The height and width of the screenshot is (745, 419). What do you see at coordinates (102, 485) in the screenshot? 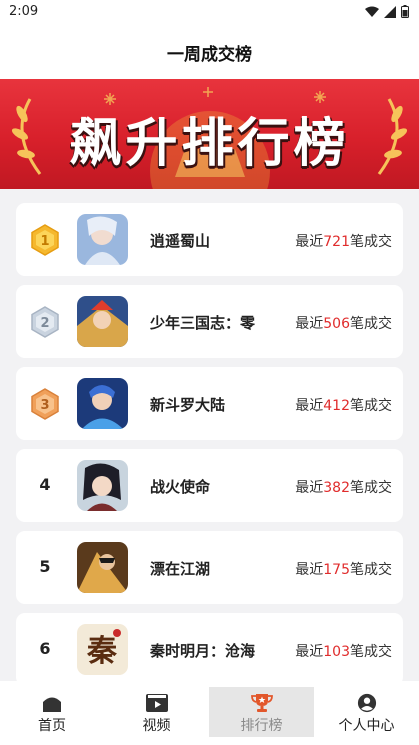
I see `game-icon-zhanhuo` at bounding box center [102, 485].